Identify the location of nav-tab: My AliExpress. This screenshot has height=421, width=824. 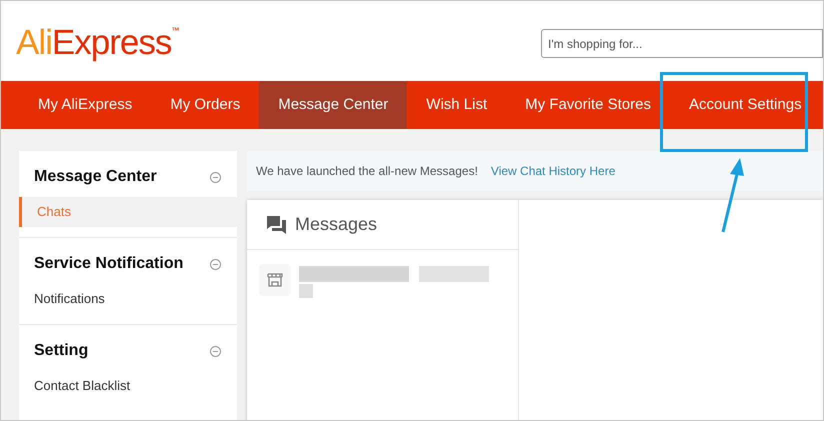
(85, 105).